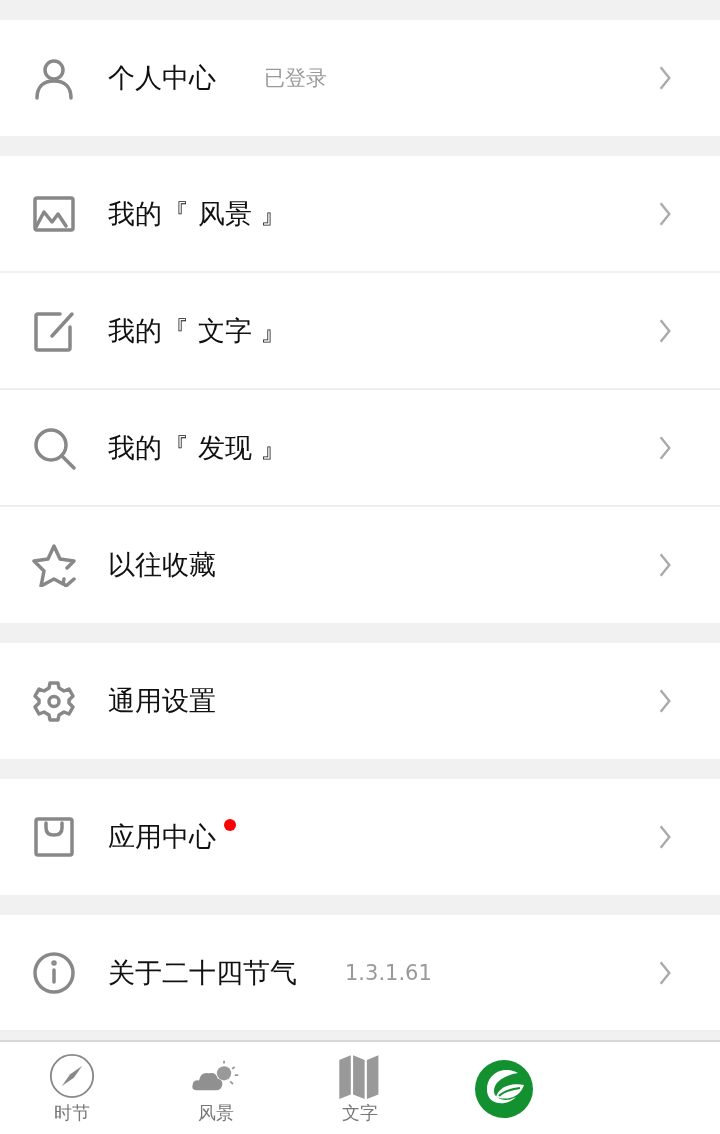 Image resolution: width=720 pixels, height=1134 pixels. Describe the element at coordinates (54, 565) in the screenshot. I see `star-icon` at that location.